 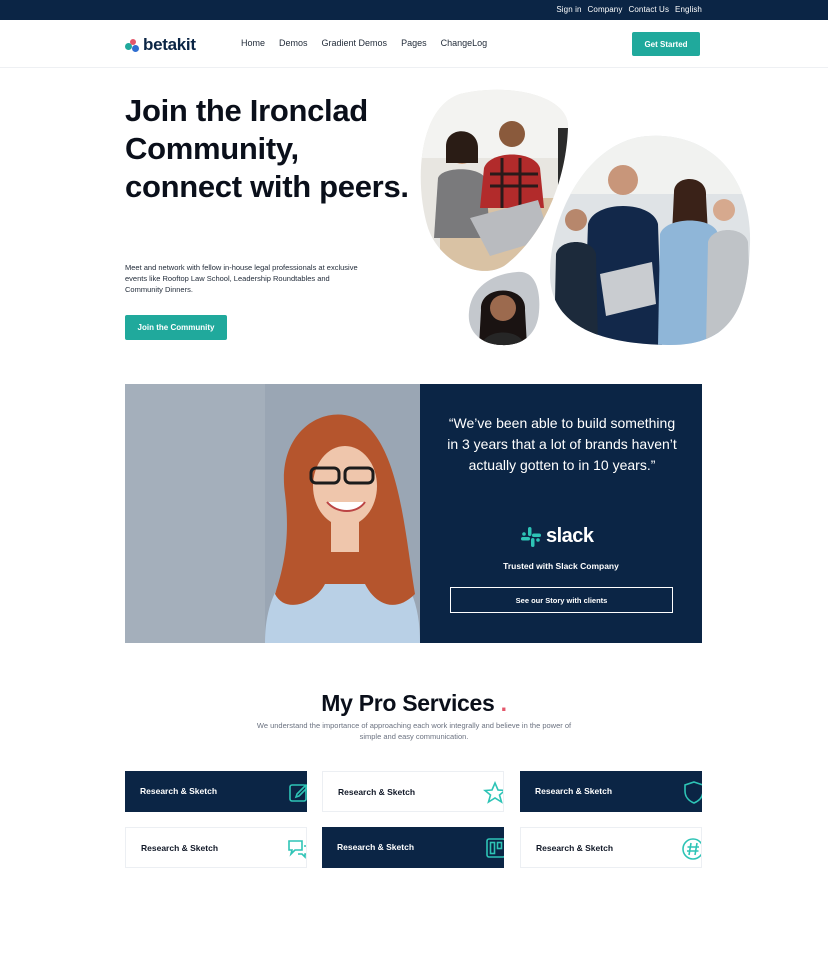 I want to click on hero-photo-group, so click(x=650, y=240).